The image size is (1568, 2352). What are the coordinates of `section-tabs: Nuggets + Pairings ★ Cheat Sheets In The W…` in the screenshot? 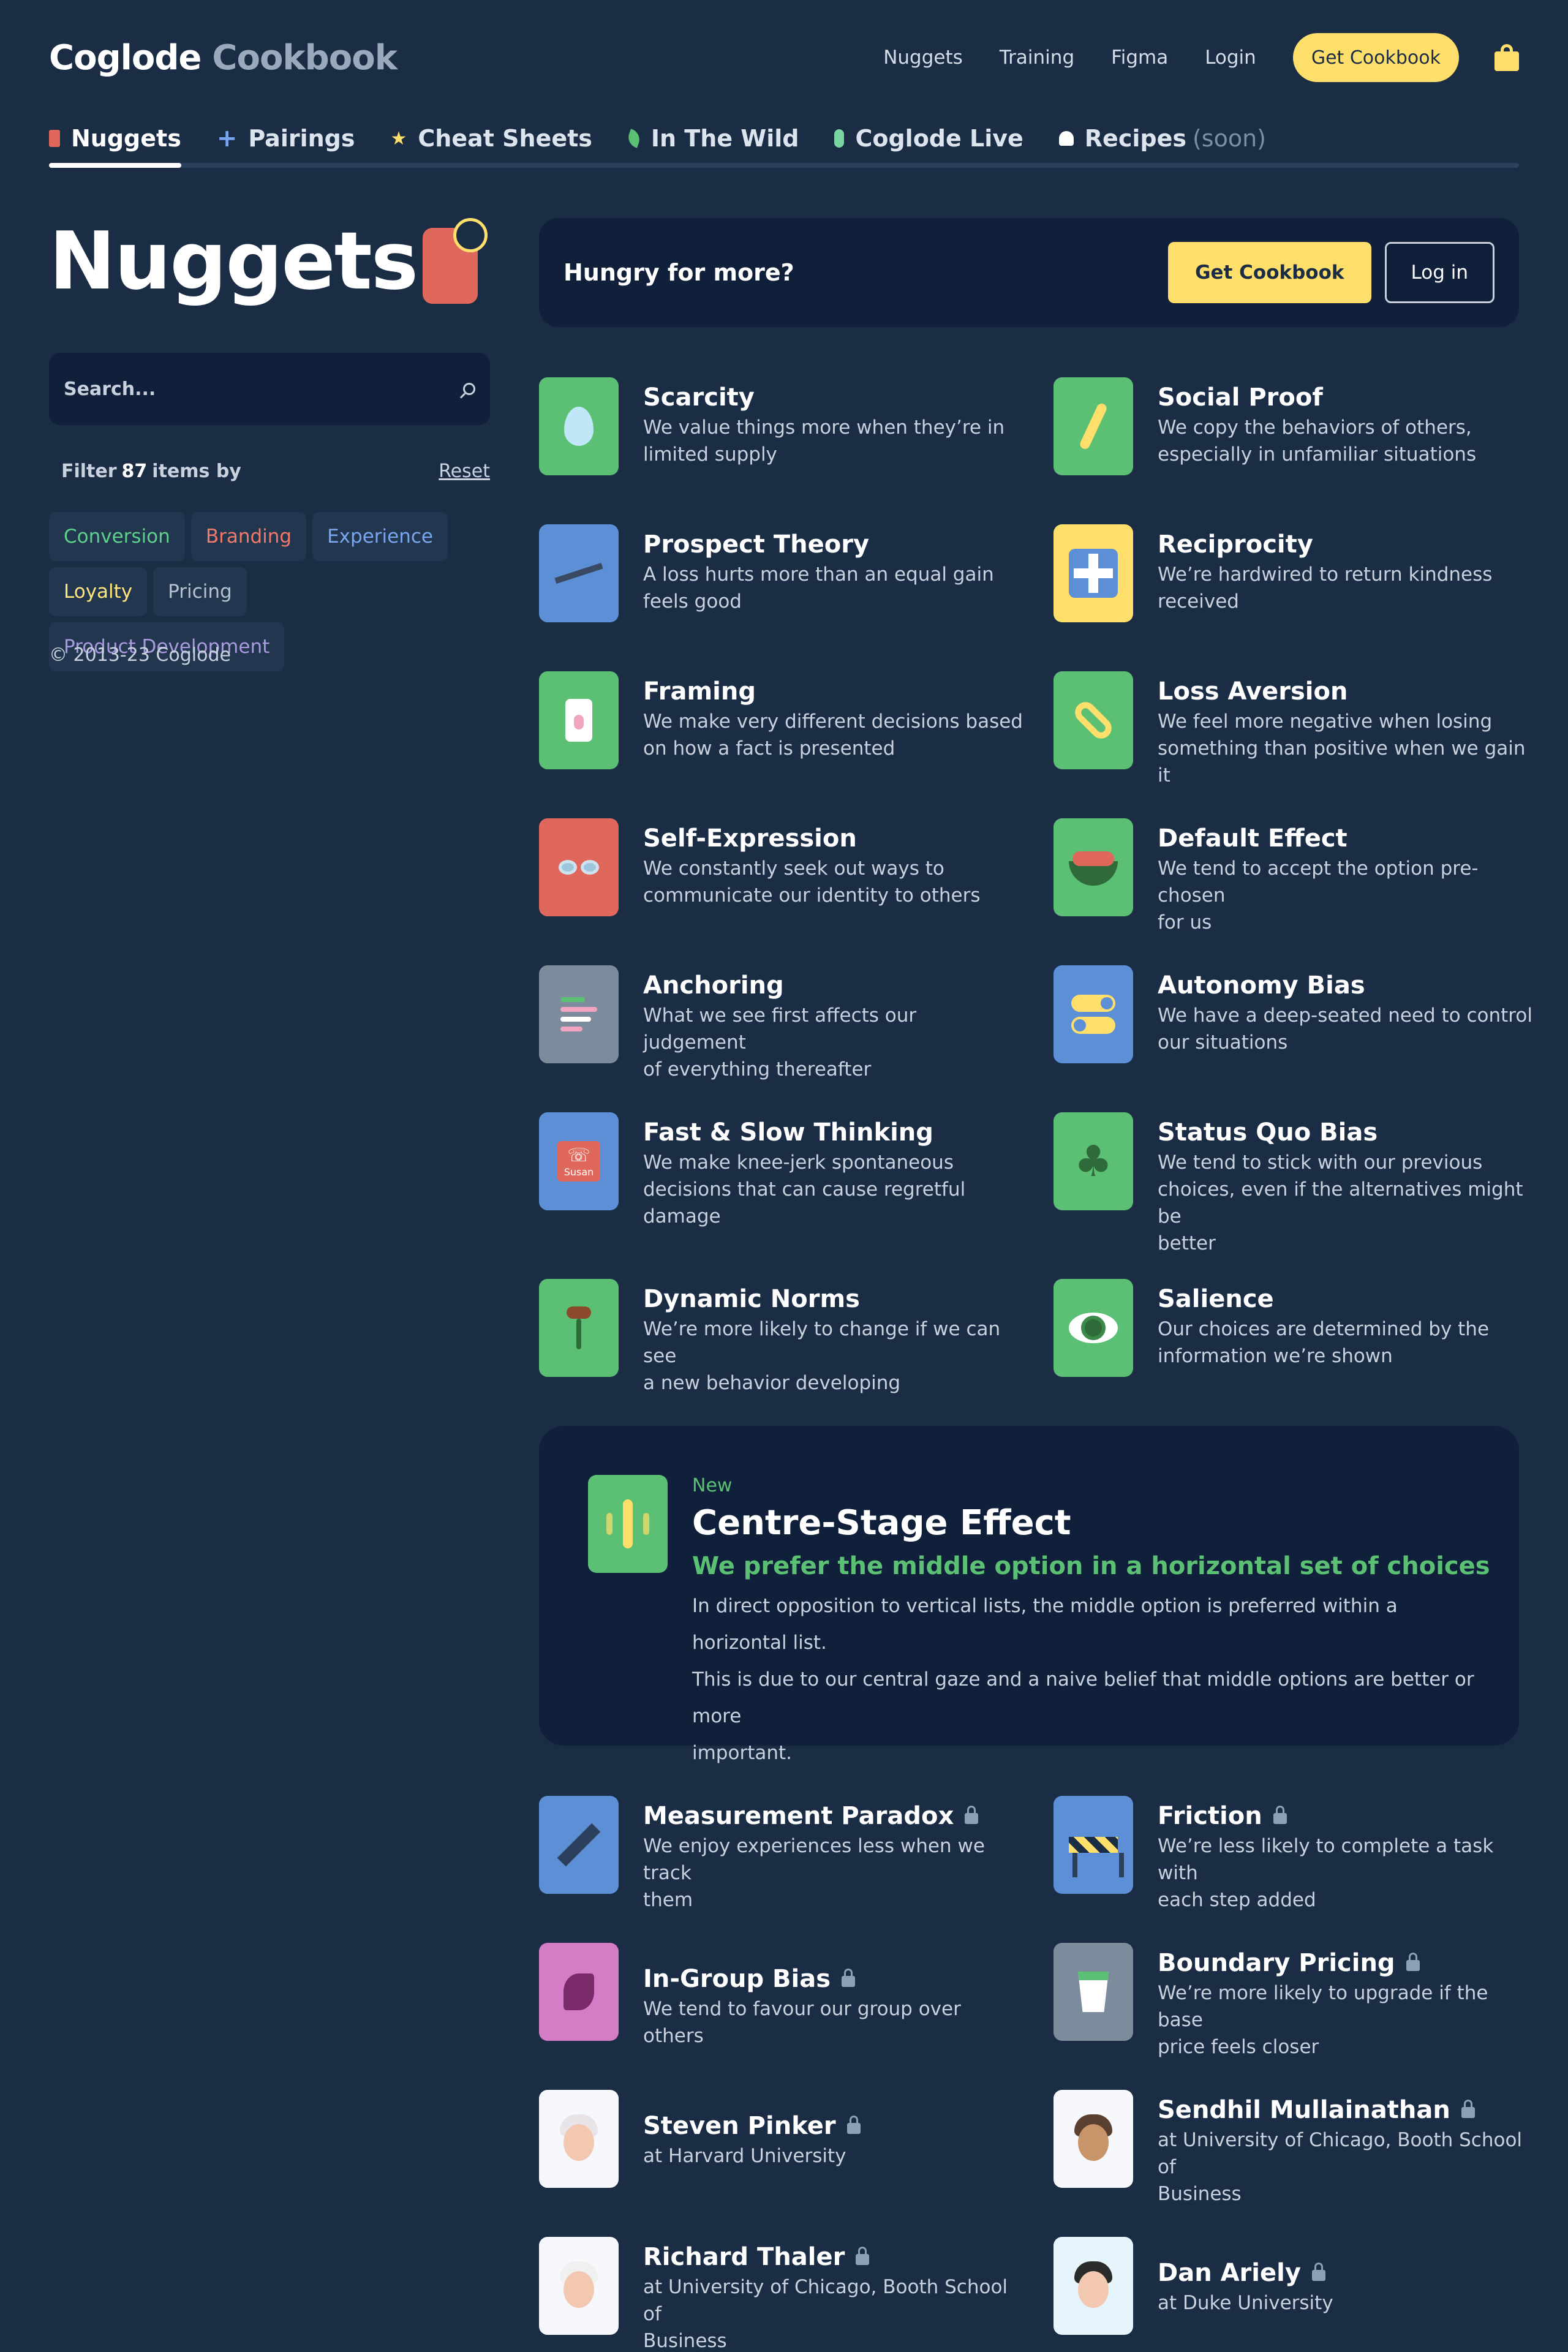 It's located at (784, 144).